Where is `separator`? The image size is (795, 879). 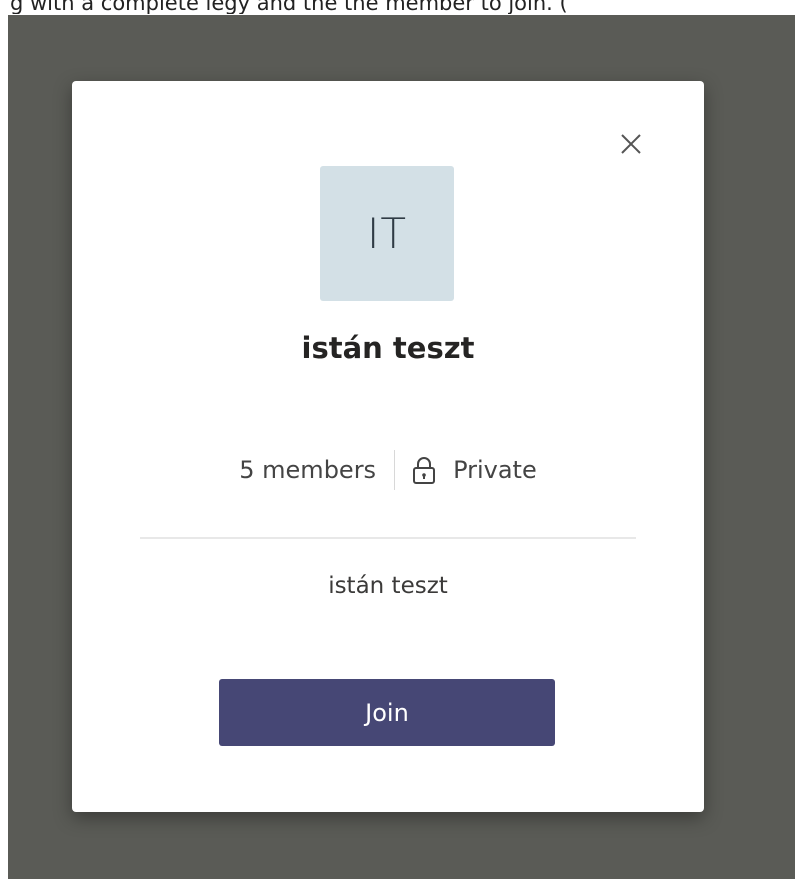
separator is located at coordinates (388, 538).